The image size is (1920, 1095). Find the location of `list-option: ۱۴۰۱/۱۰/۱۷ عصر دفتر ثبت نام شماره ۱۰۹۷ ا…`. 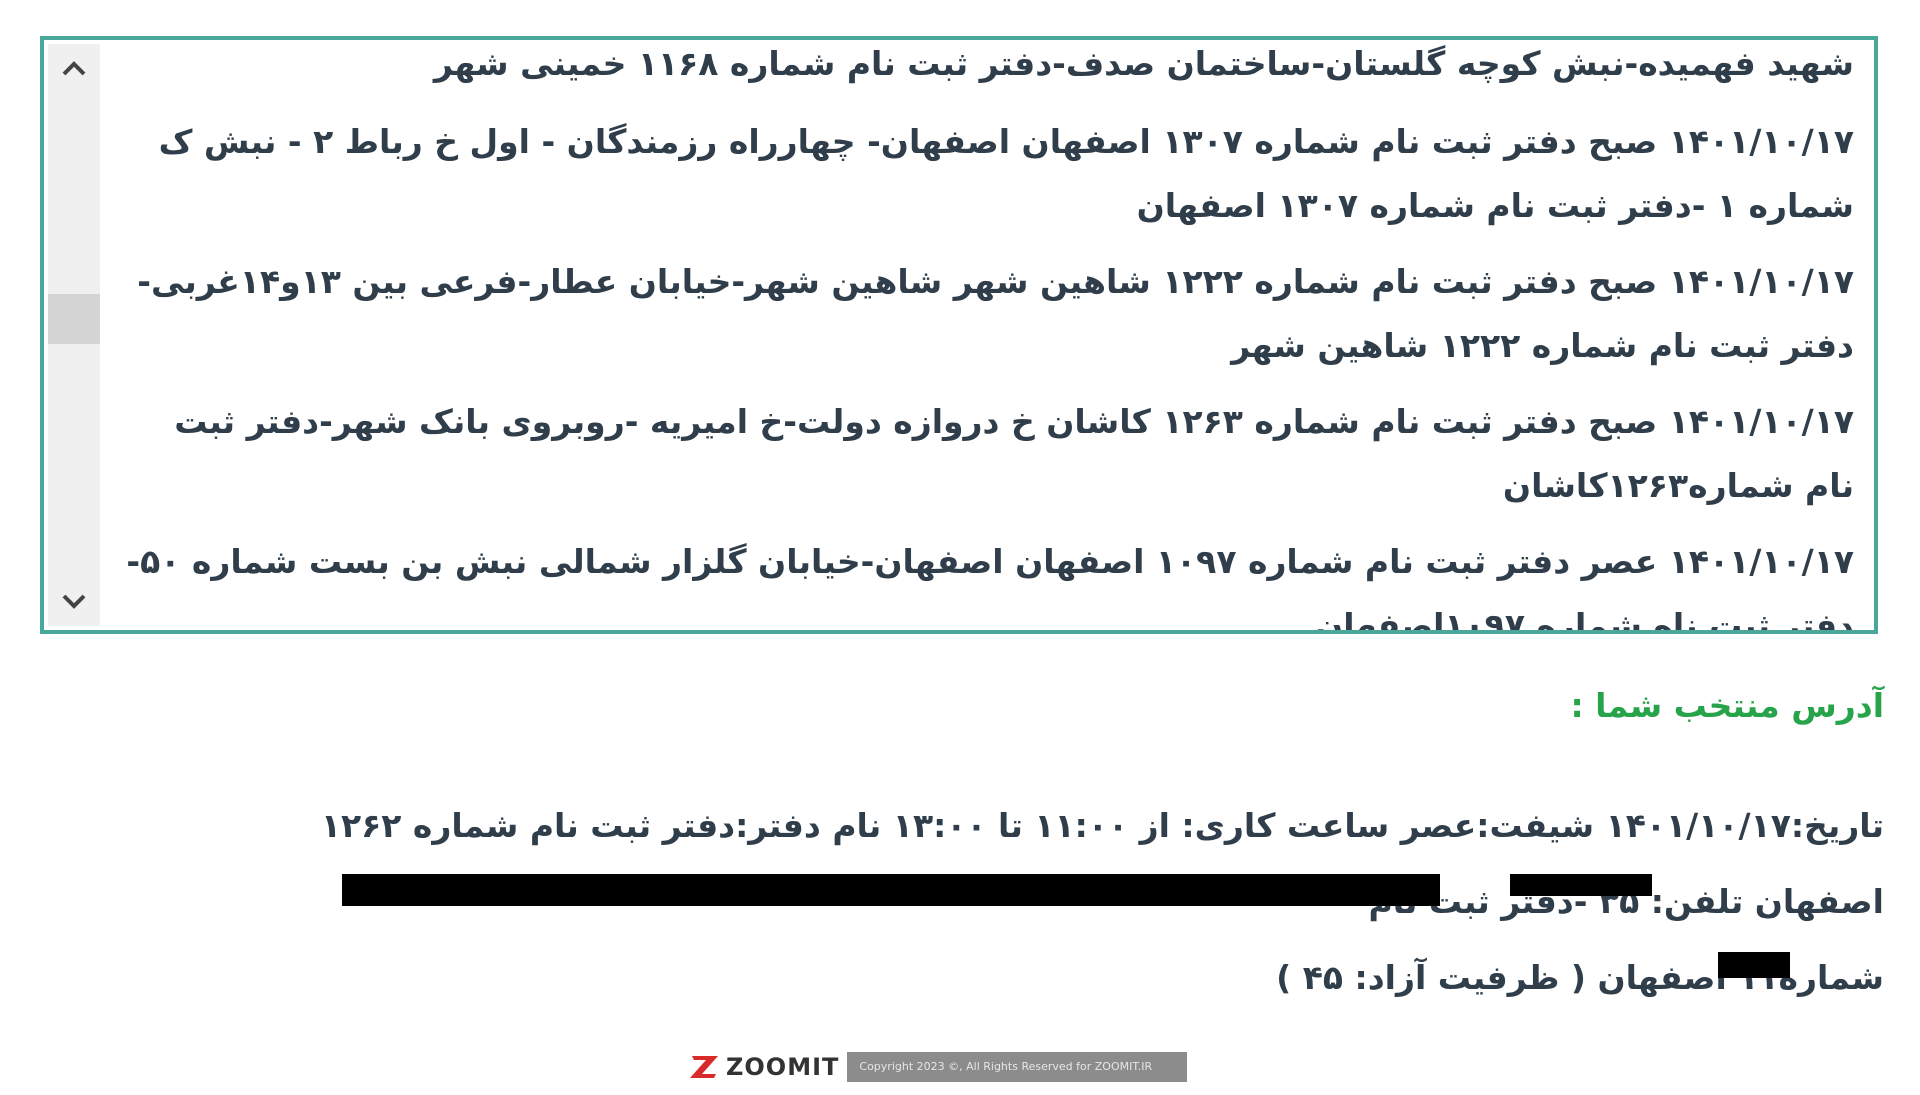

list-option: ۱۴۰۱/۱۰/۱۷ عصر دفتر ثبت نام شماره ۱۰۹۷ ا… is located at coordinates (984, 580).